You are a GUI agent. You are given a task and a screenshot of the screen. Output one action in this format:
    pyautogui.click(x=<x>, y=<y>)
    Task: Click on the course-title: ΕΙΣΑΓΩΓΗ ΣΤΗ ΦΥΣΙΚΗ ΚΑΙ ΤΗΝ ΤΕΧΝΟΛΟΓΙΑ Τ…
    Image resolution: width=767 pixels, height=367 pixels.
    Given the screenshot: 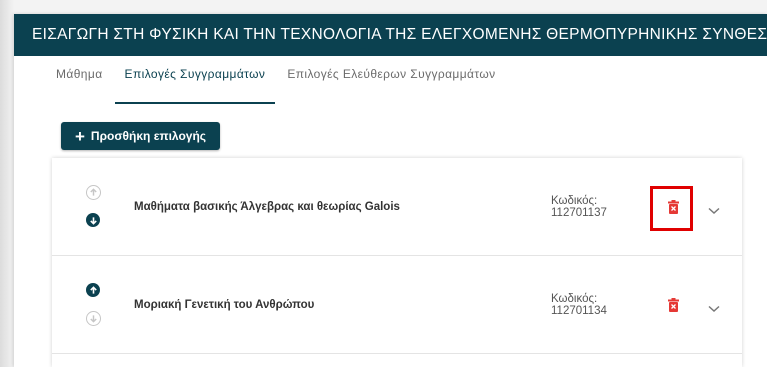 What is the action you would take?
    pyautogui.click(x=399, y=34)
    